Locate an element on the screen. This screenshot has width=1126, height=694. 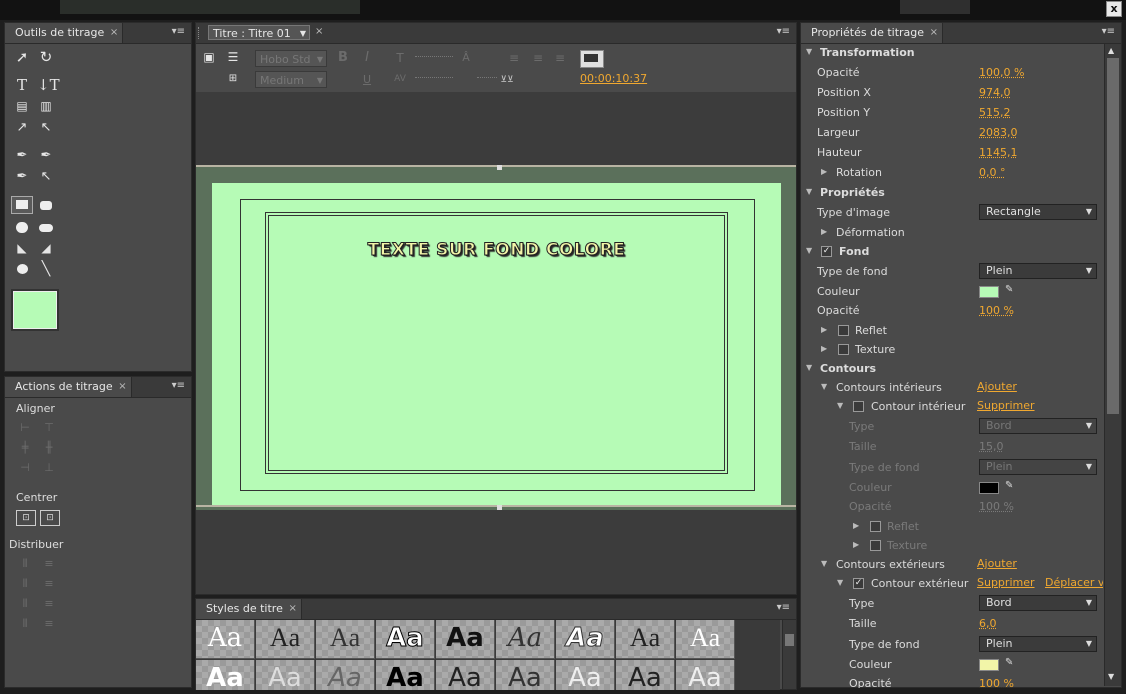
inner-type-select: Bord ▼ is located at coordinates (1038, 426).